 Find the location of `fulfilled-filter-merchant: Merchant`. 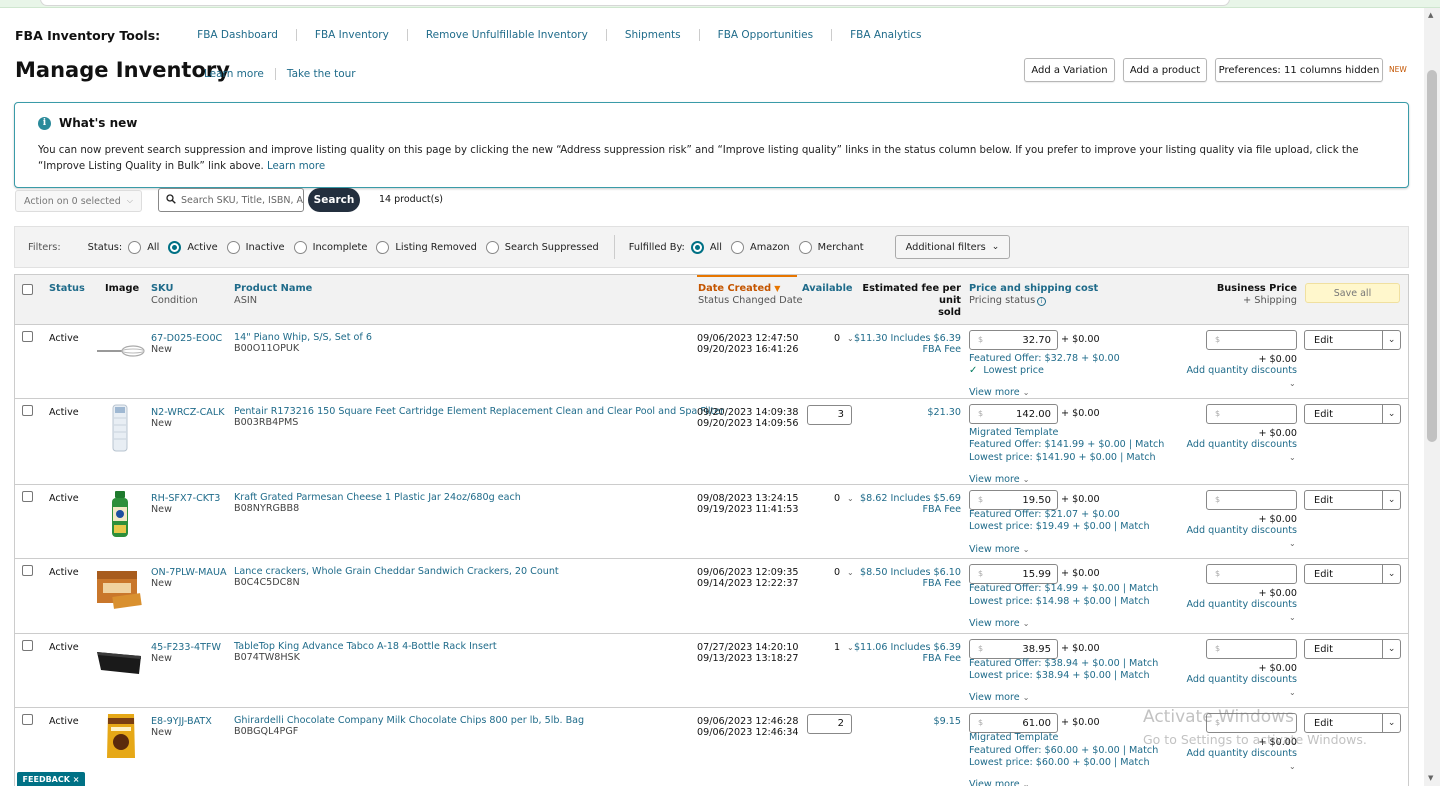

fulfilled-filter-merchant: Merchant is located at coordinates (831, 247).